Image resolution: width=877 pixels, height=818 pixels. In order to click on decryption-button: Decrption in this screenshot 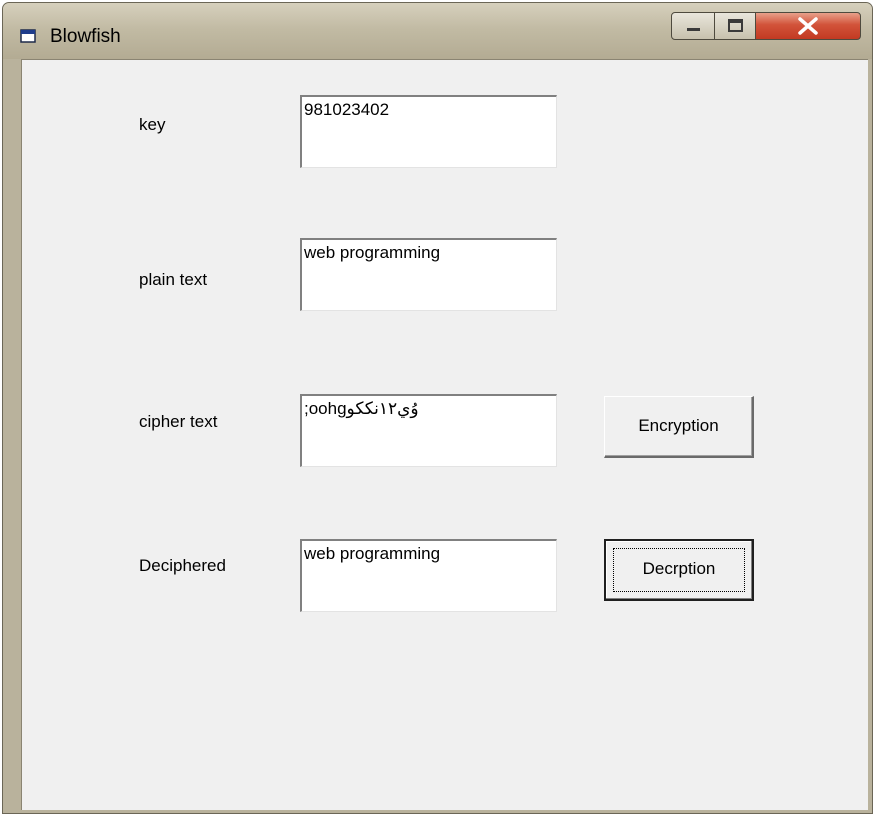, I will do `click(679, 570)`.